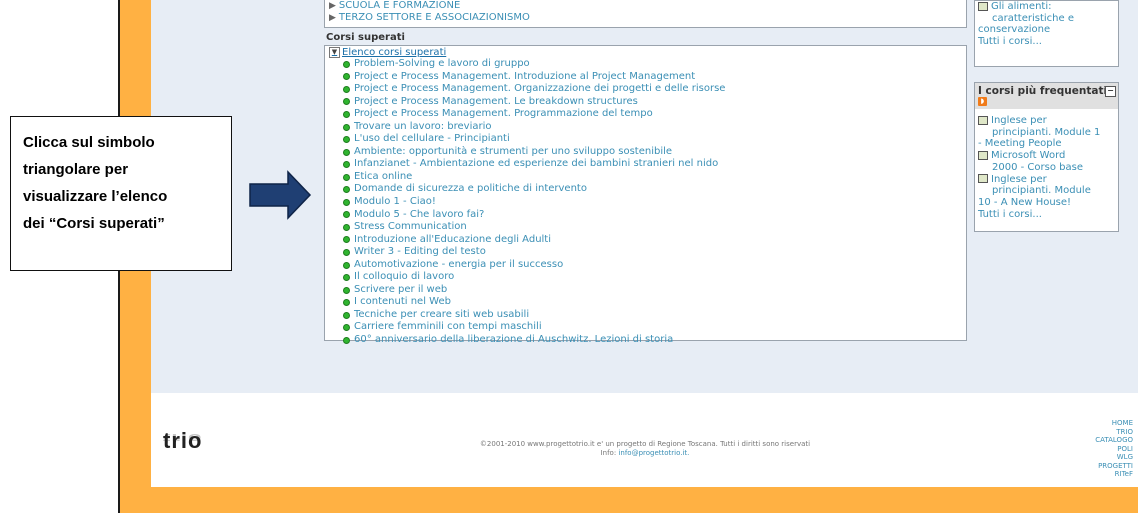 The image size is (1138, 513). I want to click on course-item: Etica online, so click(645, 177).